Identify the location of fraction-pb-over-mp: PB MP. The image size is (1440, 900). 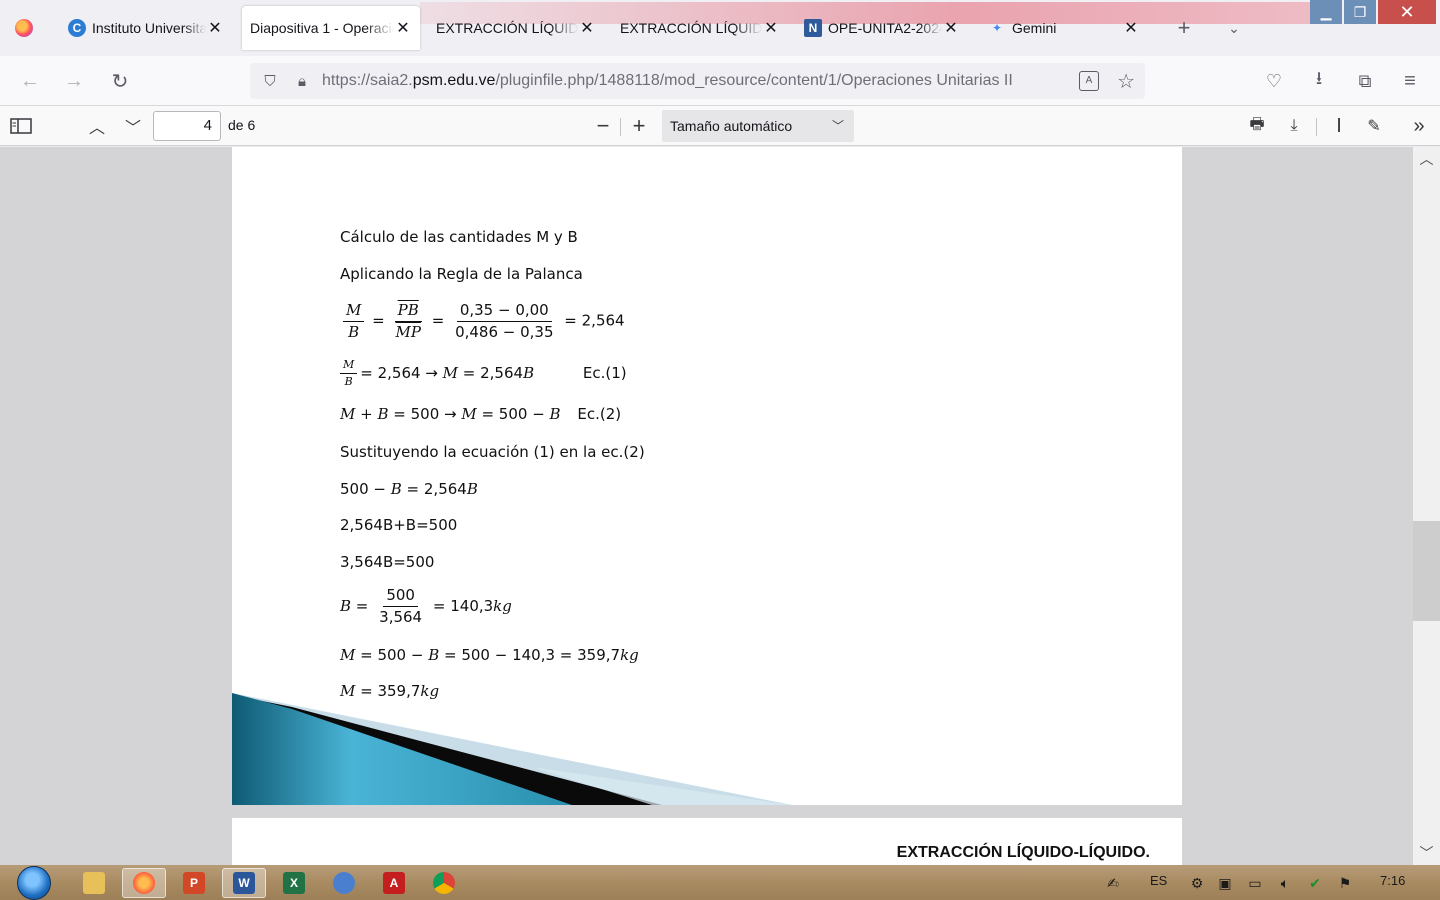
(408, 321).